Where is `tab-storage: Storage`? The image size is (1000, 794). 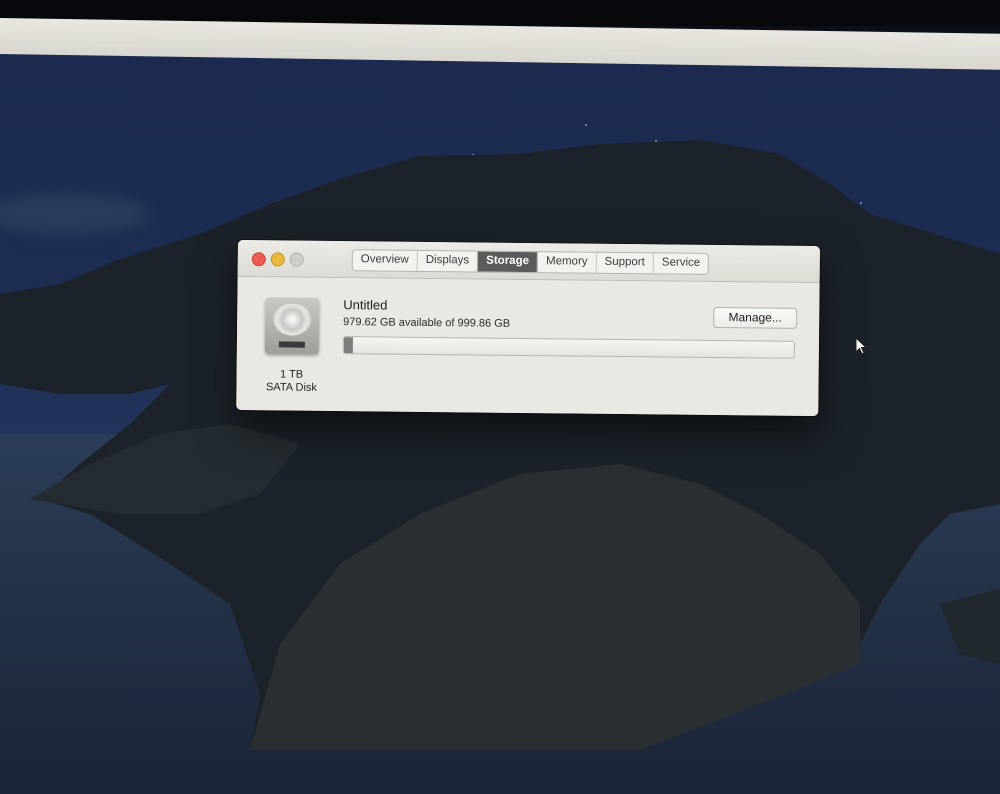 tab-storage: Storage is located at coordinates (508, 262).